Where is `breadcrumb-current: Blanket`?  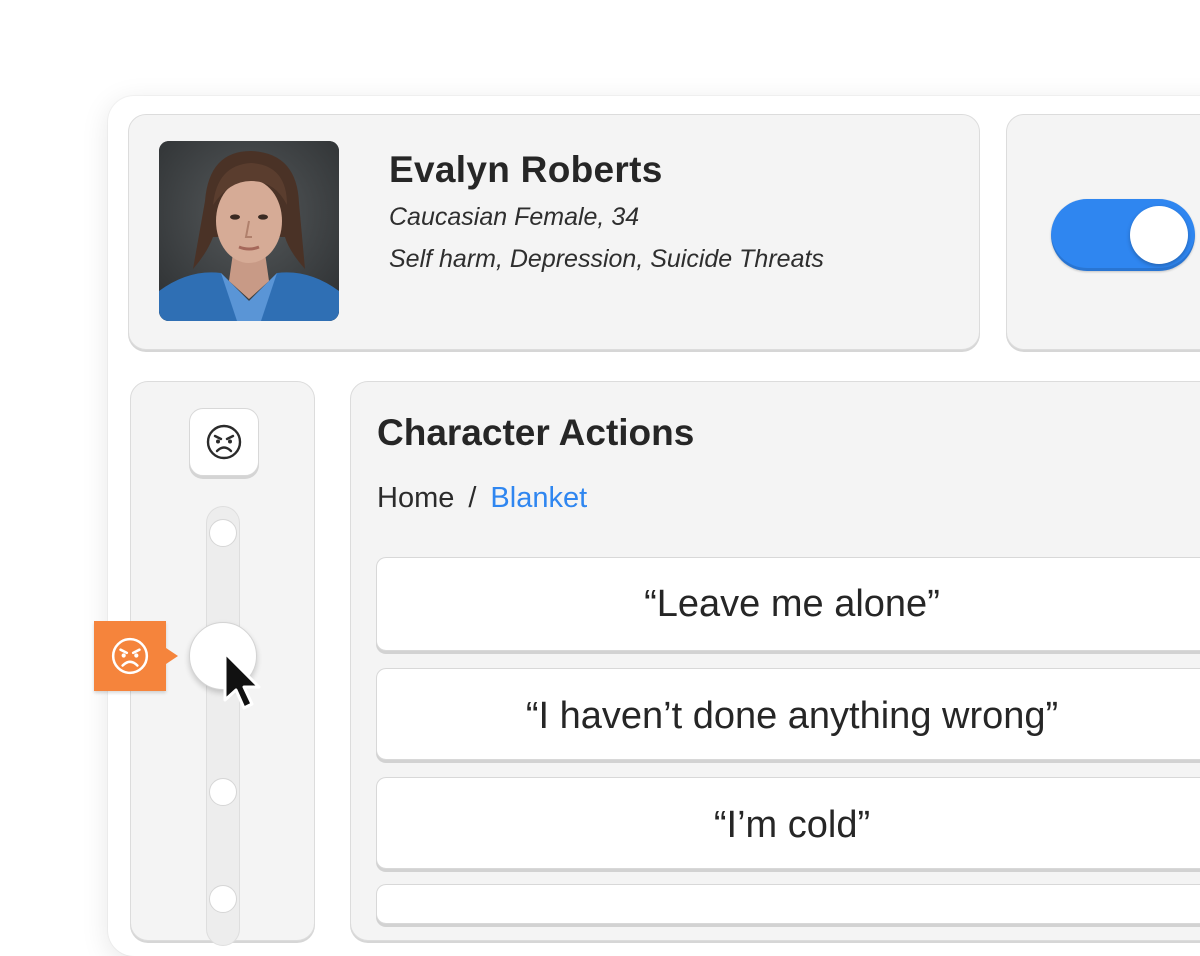 breadcrumb-current: Blanket is located at coordinates (538, 498).